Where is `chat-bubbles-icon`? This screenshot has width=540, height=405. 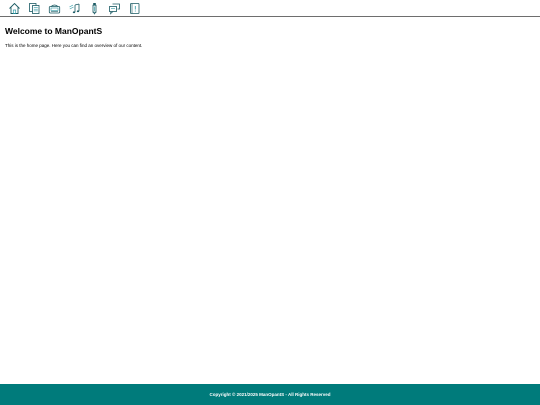 chat-bubbles-icon is located at coordinates (114, 9).